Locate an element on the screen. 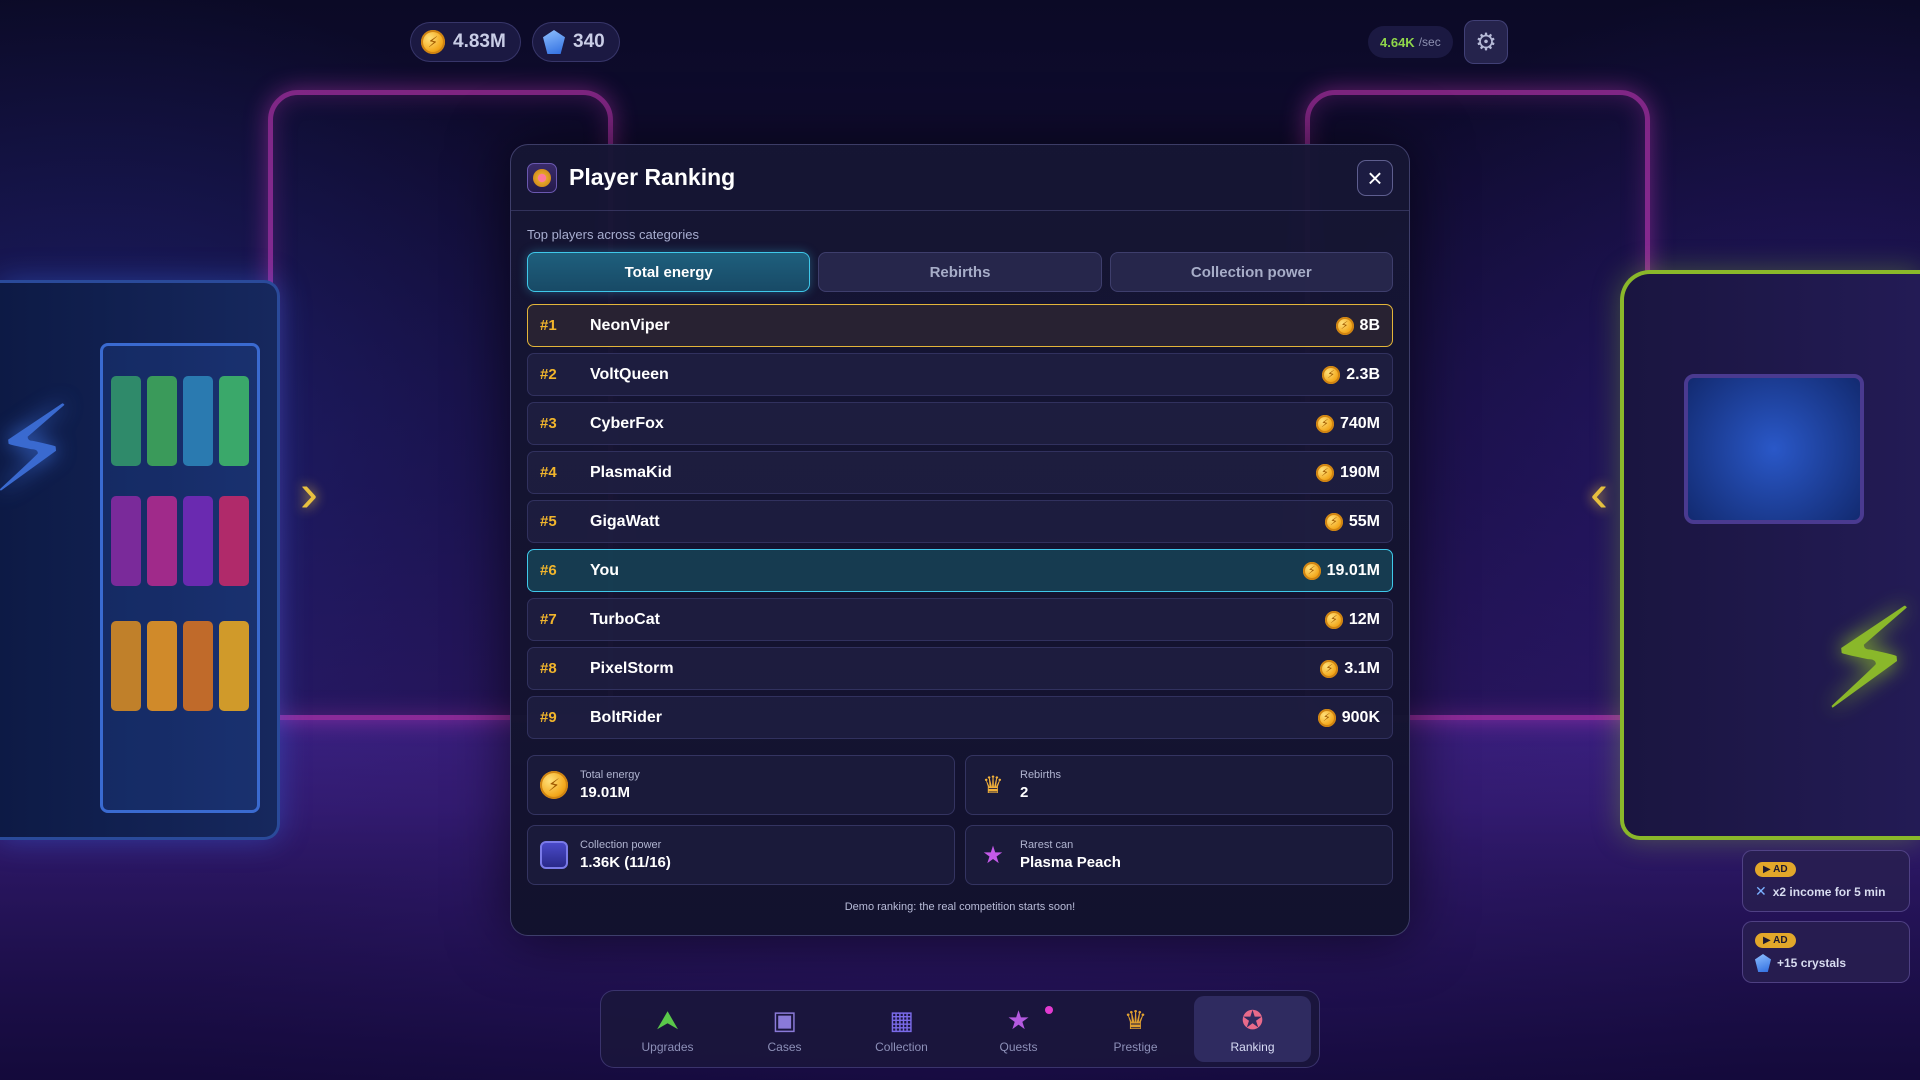 Image resolution: width=1920 pixels, height=1080 pixels. rank-number: #6 is located at coordinates (548, 570).